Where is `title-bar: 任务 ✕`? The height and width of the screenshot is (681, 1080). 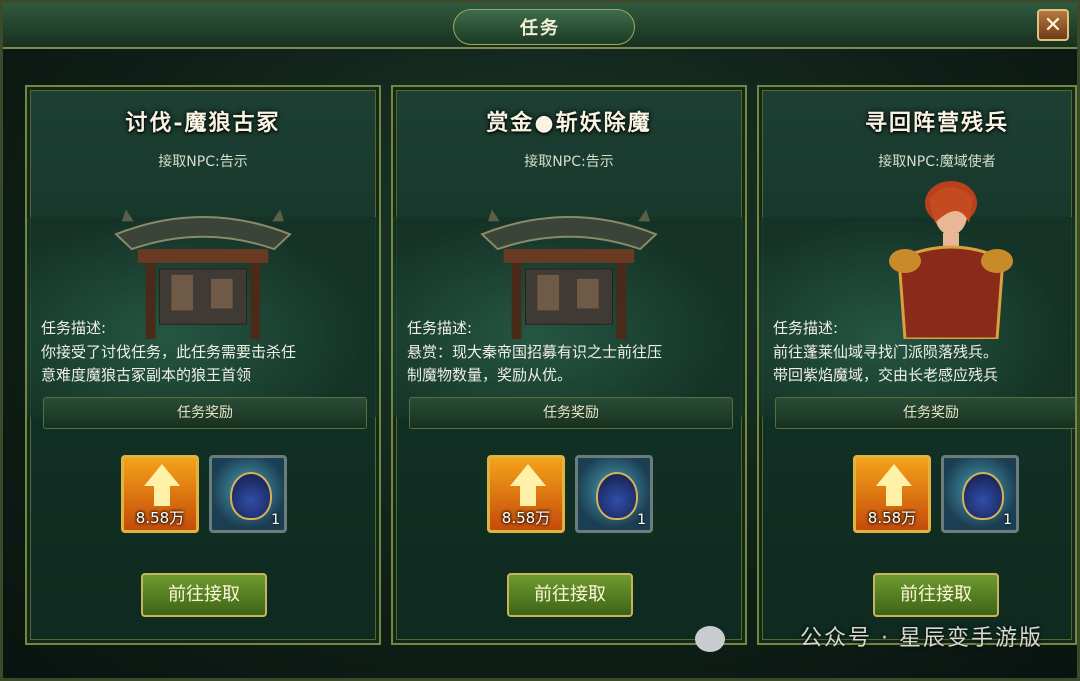 title-bar: 任务 ✕ is located at coordinates (540, 26).